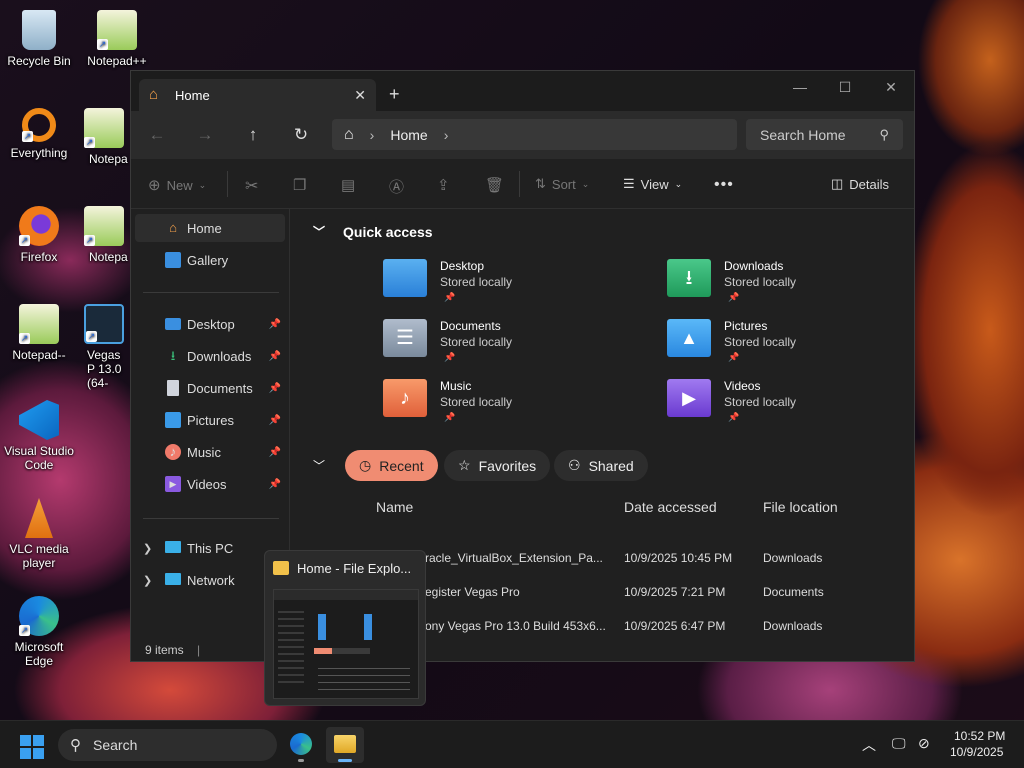  Describe the element at coordinates (348, 185) in the screenshot. I see `paste-icon: ▤` at that location.